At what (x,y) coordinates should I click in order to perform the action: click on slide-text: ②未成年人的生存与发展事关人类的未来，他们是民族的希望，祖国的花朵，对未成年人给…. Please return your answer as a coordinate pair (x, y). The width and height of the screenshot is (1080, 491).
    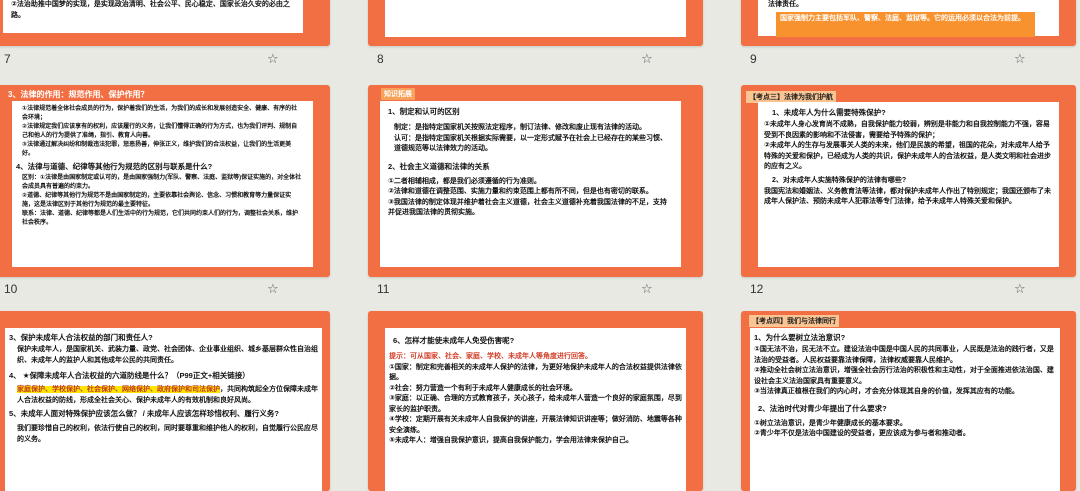
    Looking at the image, I should click on (907, 156).